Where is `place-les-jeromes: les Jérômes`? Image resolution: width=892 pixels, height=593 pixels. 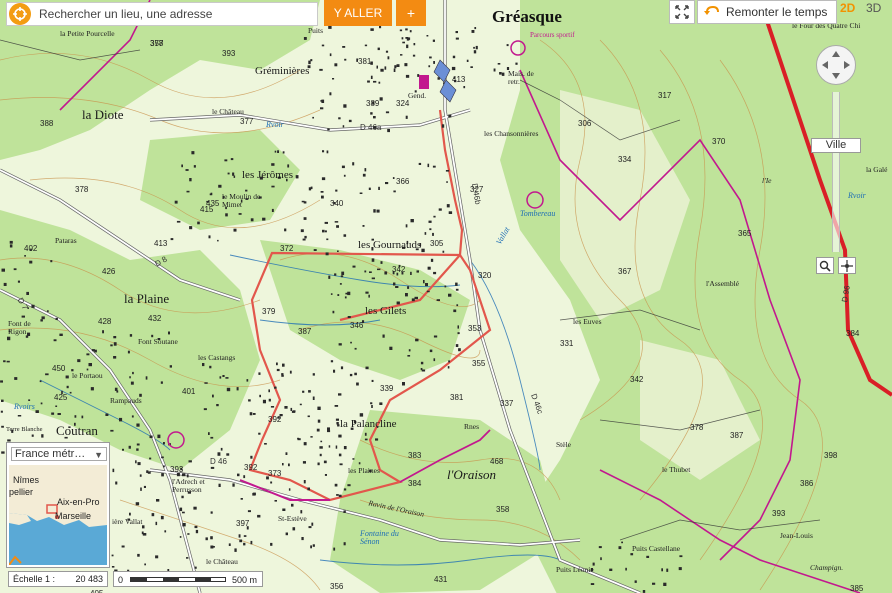 place-les-jeromes: les Jérômes is located at coordinates (268, 175).